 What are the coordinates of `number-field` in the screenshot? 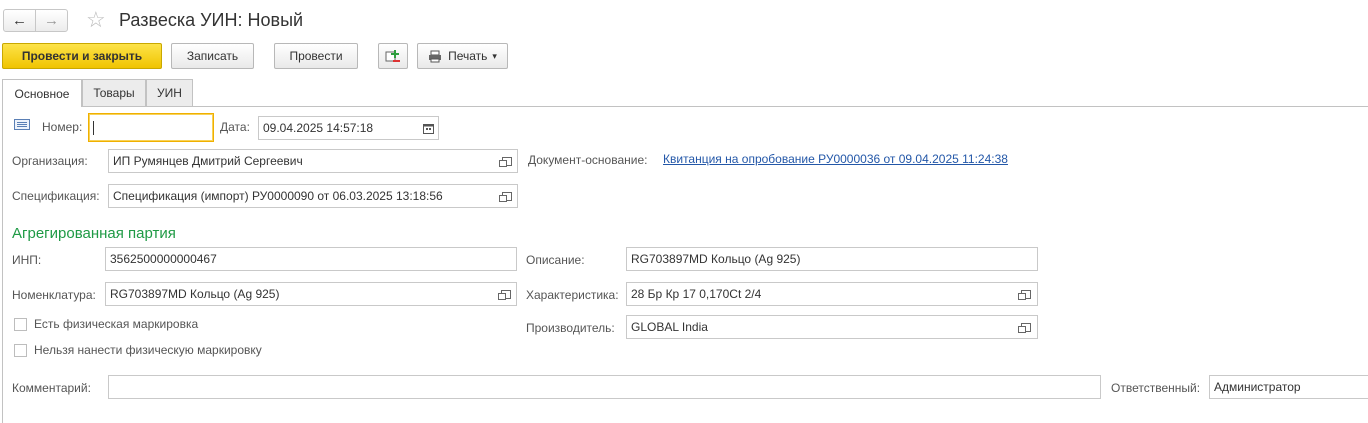 It's located at (151, 127).